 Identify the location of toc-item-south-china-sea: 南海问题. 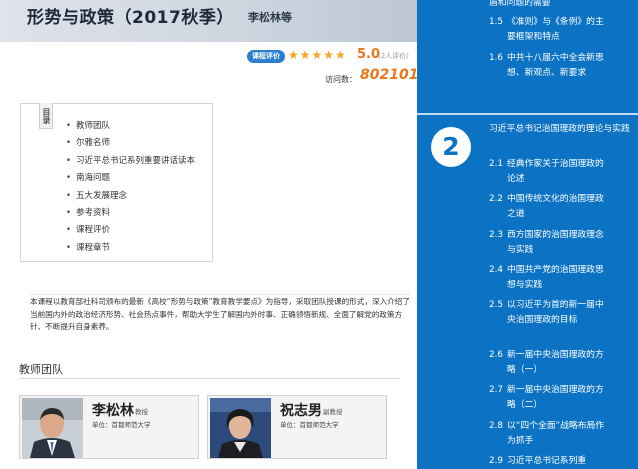
(130, 178).